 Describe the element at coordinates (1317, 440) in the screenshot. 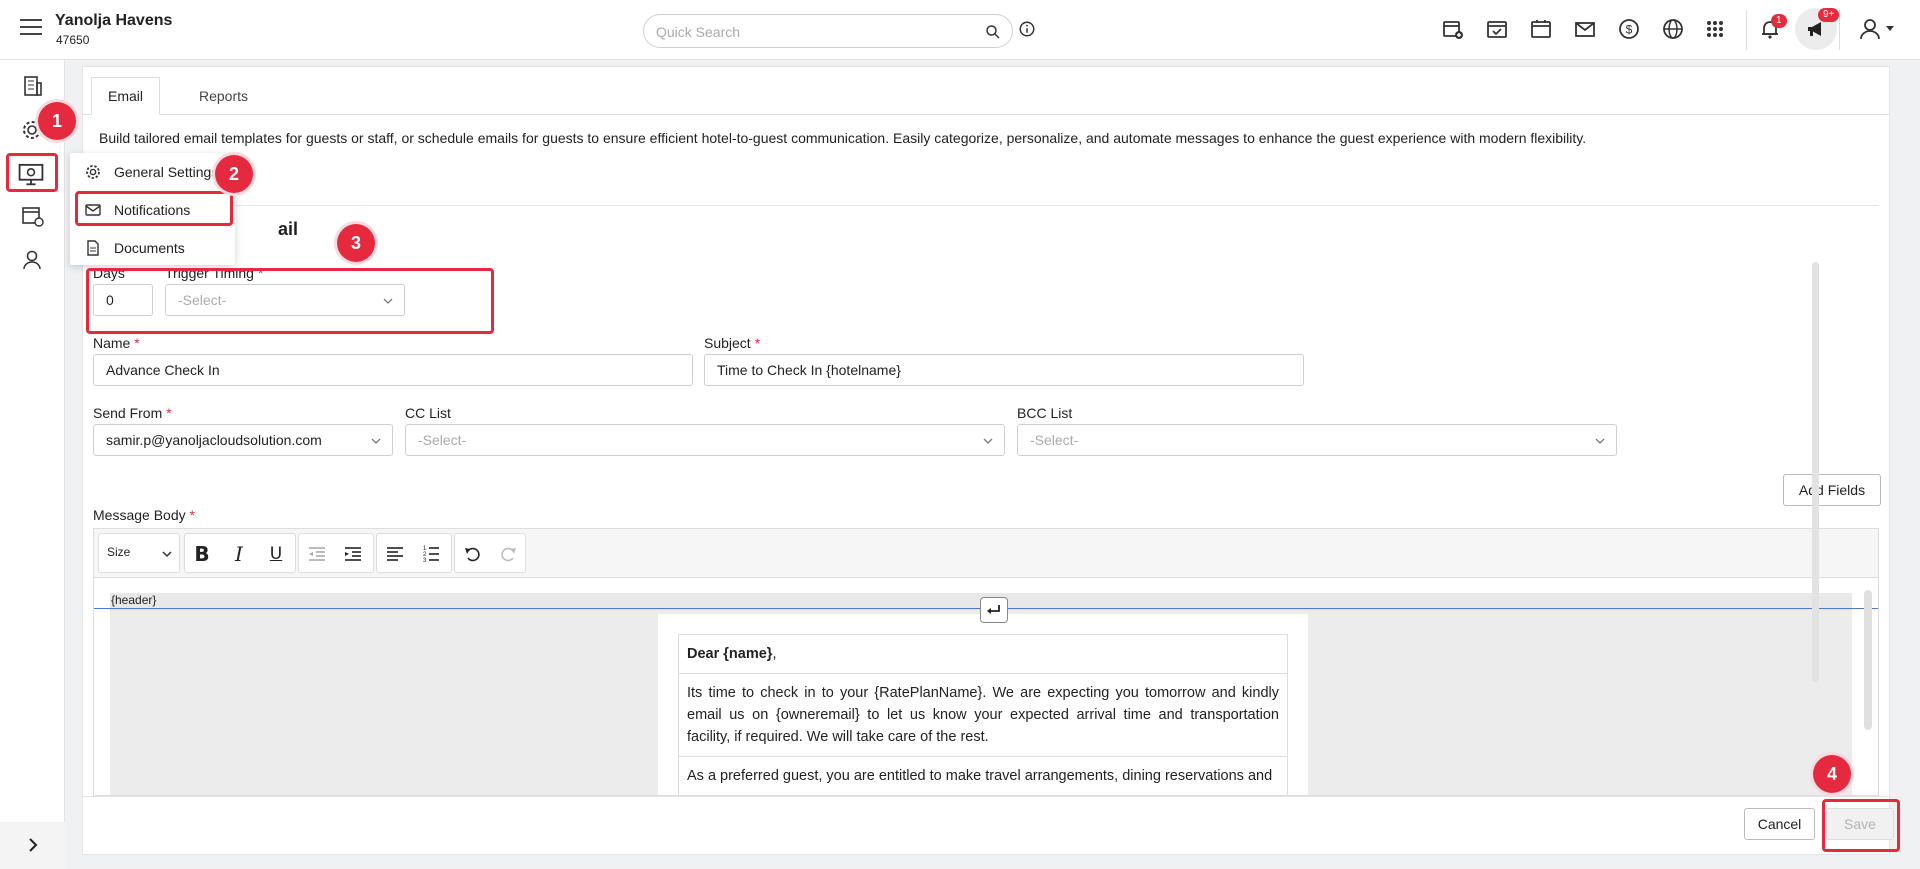

I see `bcc-list-select: -Select-` at that location.